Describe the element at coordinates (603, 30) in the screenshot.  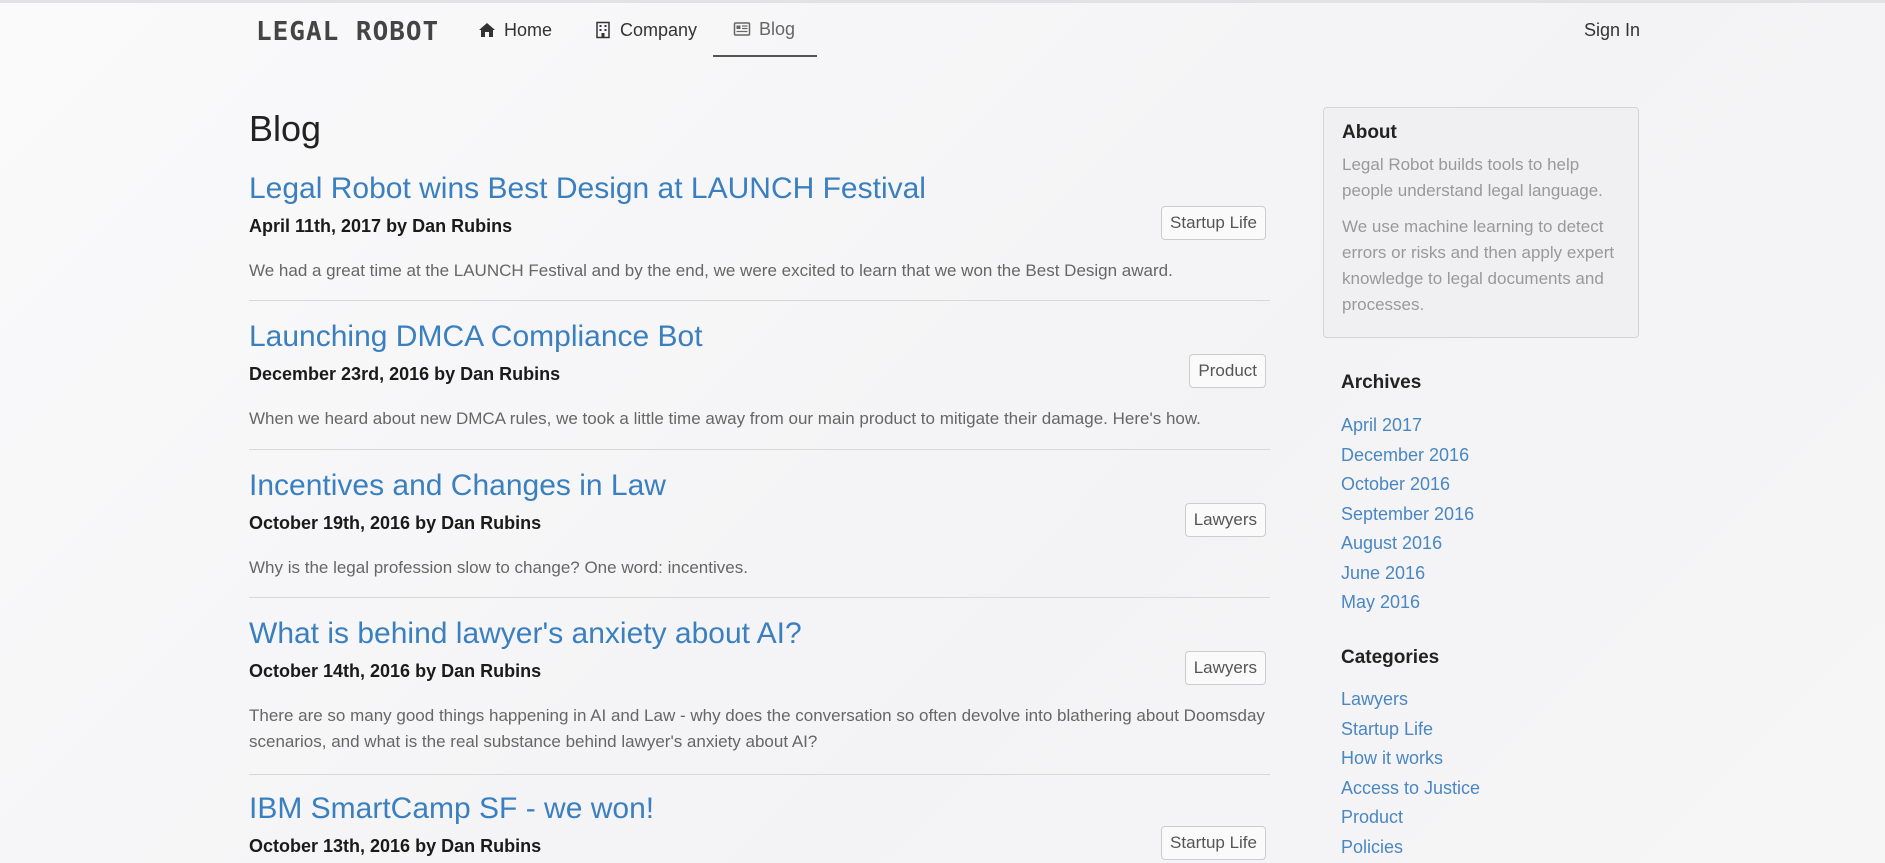
I see `building-icon` at that location.